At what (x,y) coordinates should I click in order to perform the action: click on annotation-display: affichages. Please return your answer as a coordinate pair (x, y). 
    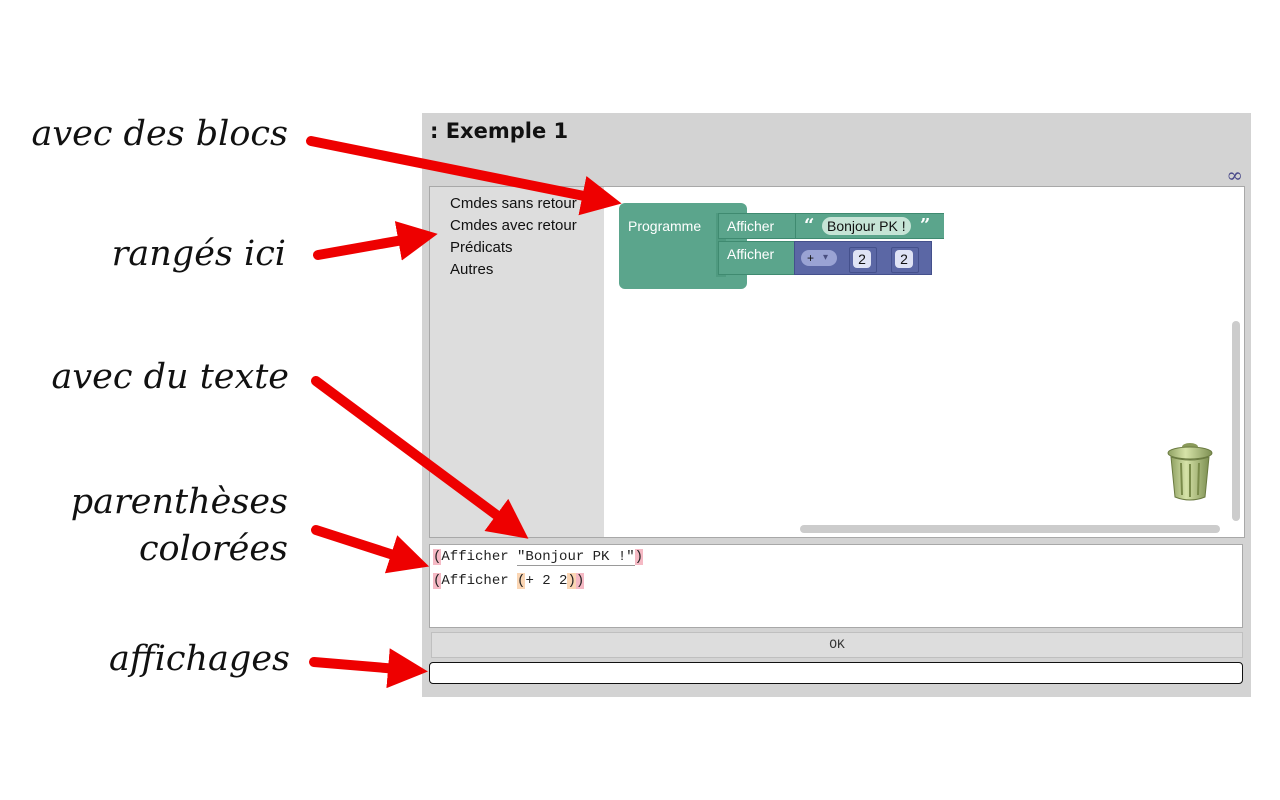
    Looking at the image, I should click on (199, 659).